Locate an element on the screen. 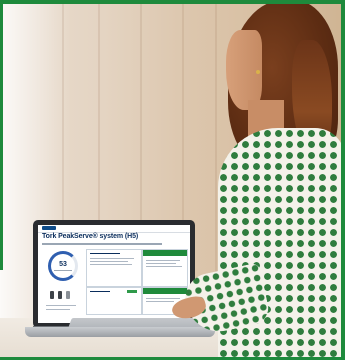  laptop-base is located at coordinates (120, 332).